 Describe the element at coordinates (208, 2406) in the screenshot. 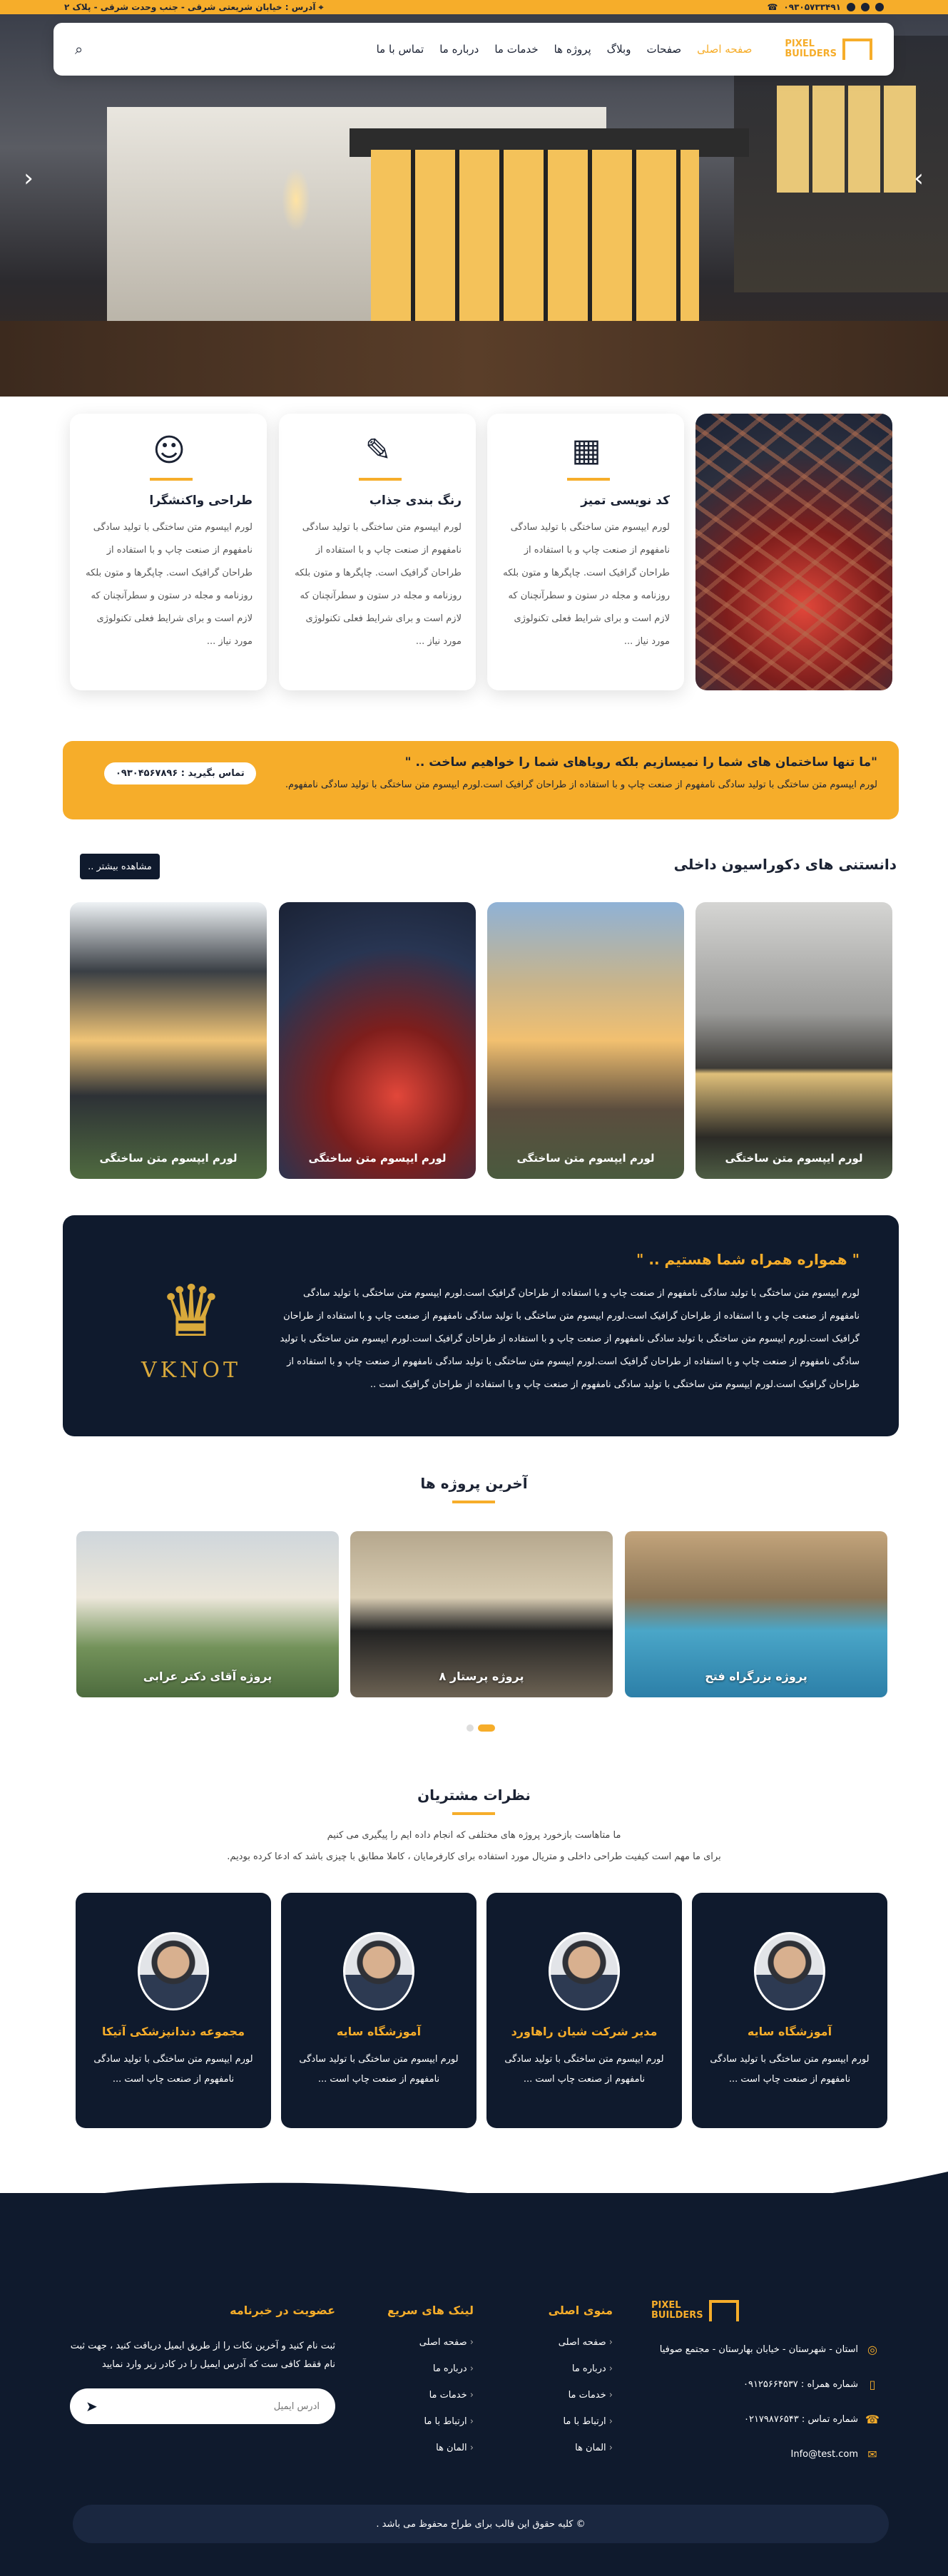

I see `newsletter-email-input` at that location.